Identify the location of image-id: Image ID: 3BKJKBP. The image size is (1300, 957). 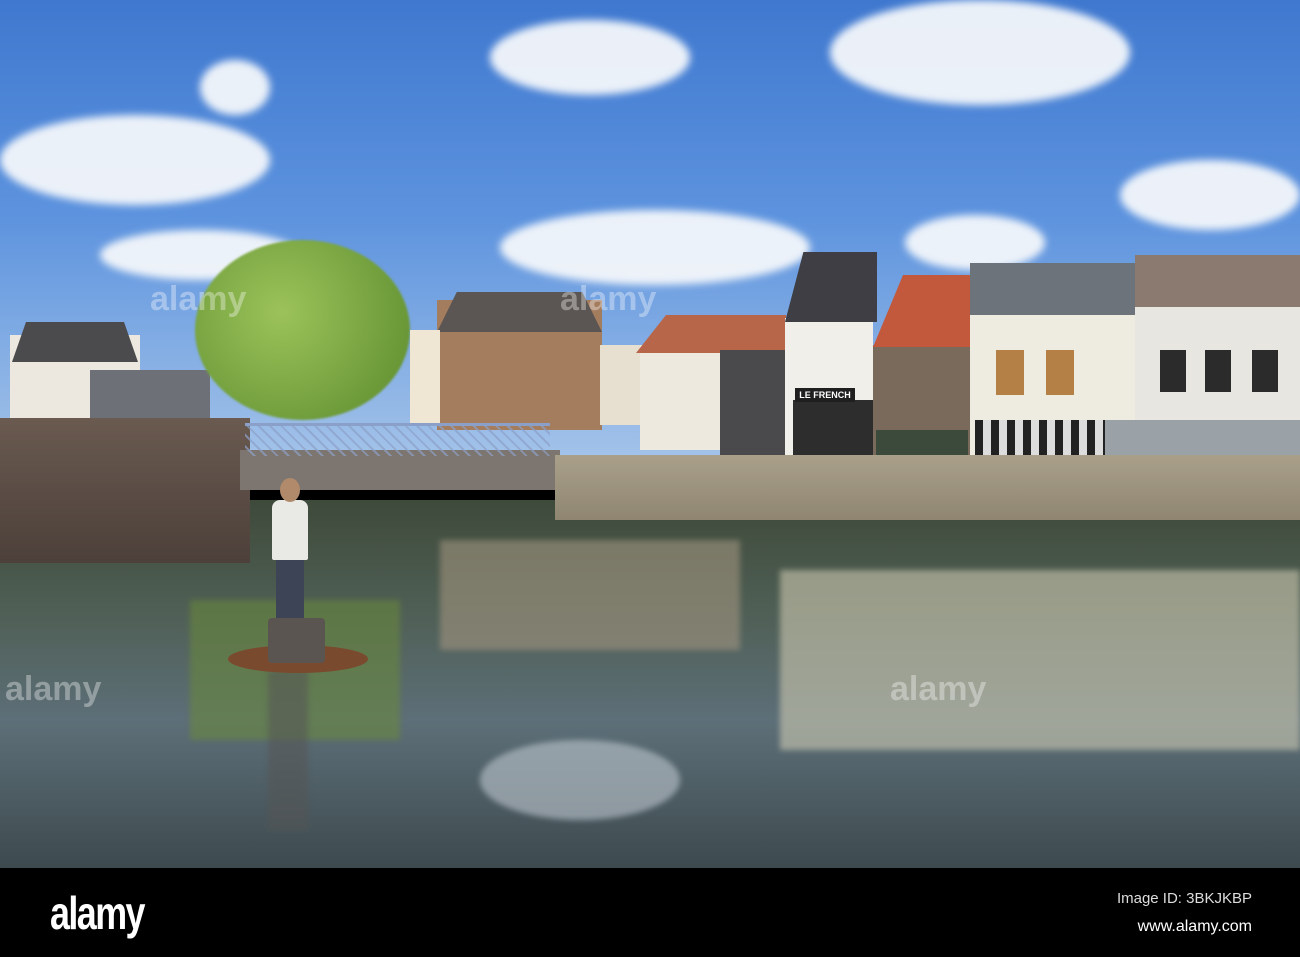
(1184, 898).